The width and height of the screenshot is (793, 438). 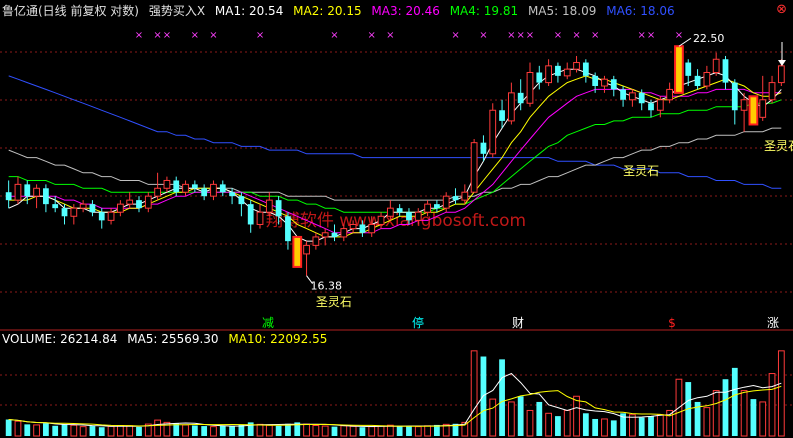 I want to click on close-icon: ⊗, so click(x=781, y=9).